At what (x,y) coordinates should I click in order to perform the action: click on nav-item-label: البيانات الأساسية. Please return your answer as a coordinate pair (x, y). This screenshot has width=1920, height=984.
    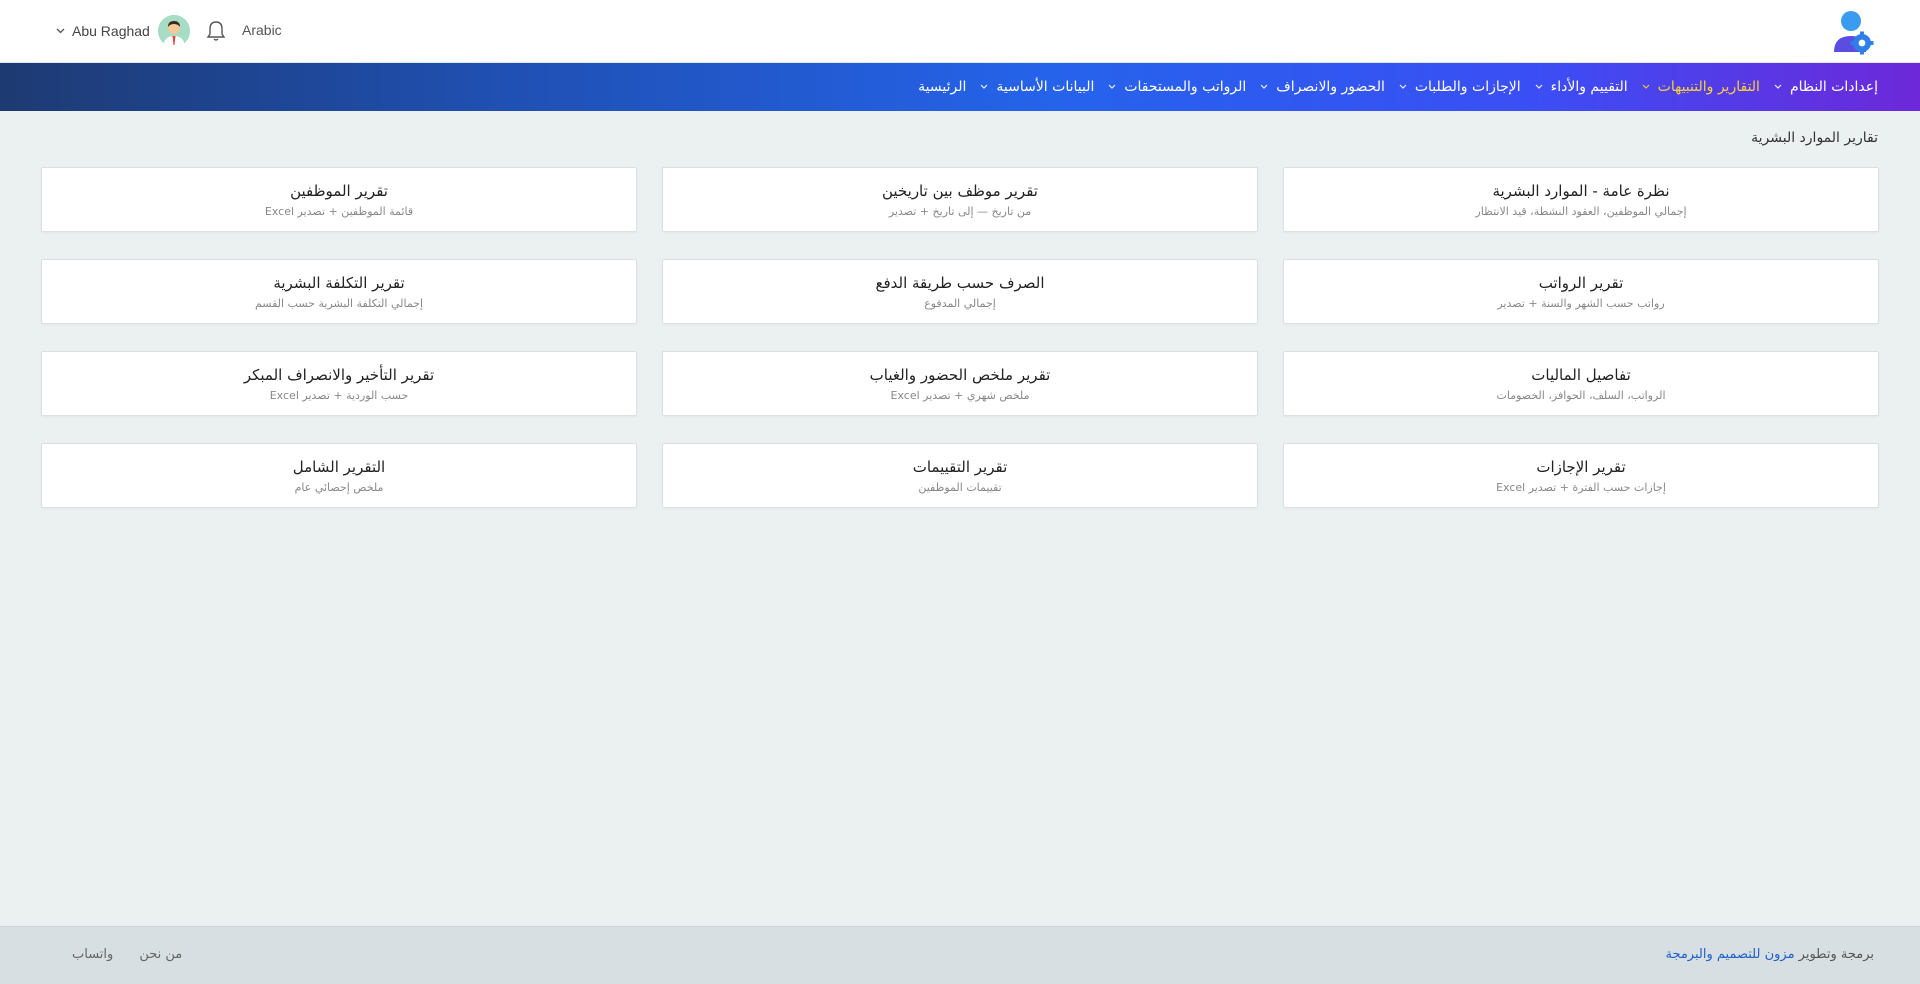
    Looking at the image, I should click on (1045, 87).